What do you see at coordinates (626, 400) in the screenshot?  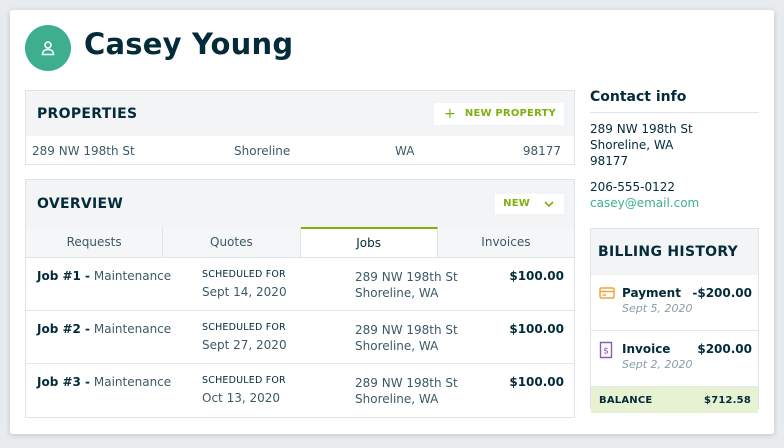 I see `balance-label: BALANCE` at bounding box center [626, 400].